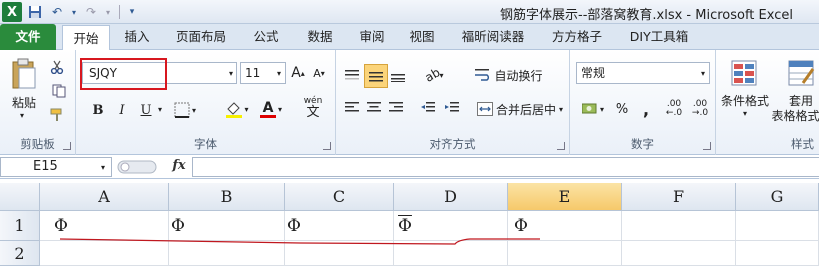 Image resolution: width=819 pixels, height=266 pixels. Describe the element at coordinates (119, 12) in the screenshot. I see `qat-separator` at that location.